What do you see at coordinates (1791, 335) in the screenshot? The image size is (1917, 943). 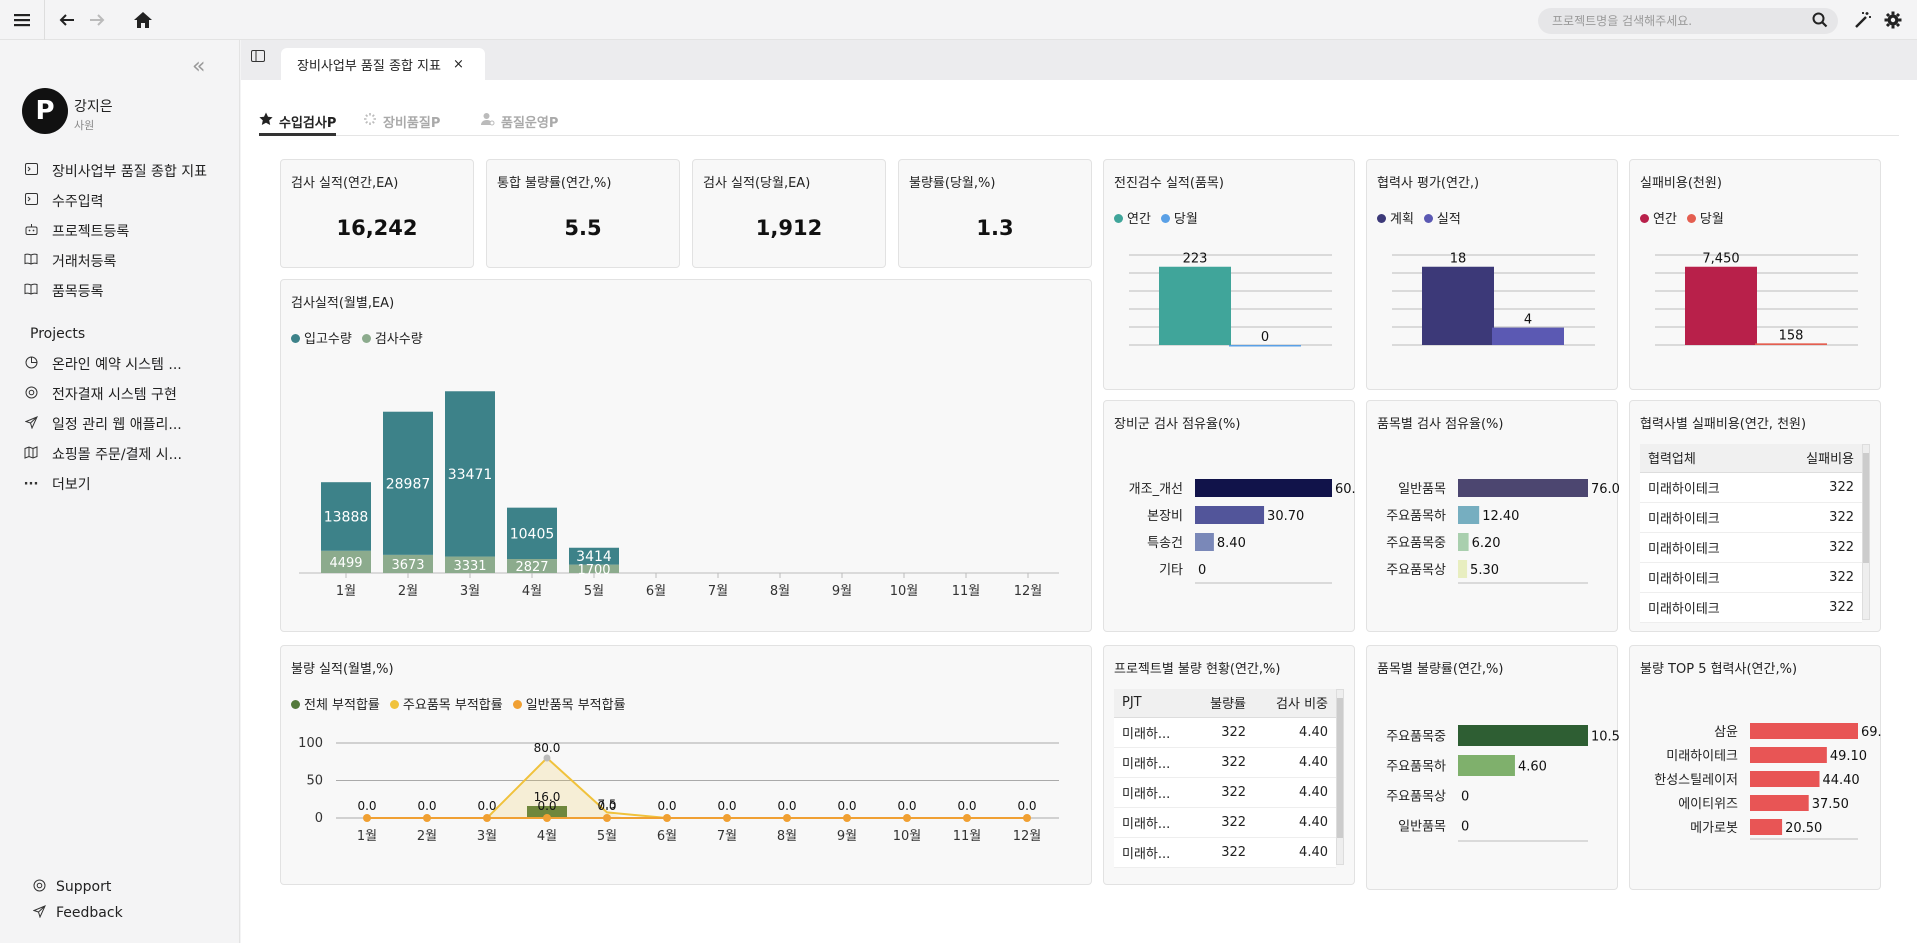 I see `data-label: 158` at bounding box center [1791, 335].